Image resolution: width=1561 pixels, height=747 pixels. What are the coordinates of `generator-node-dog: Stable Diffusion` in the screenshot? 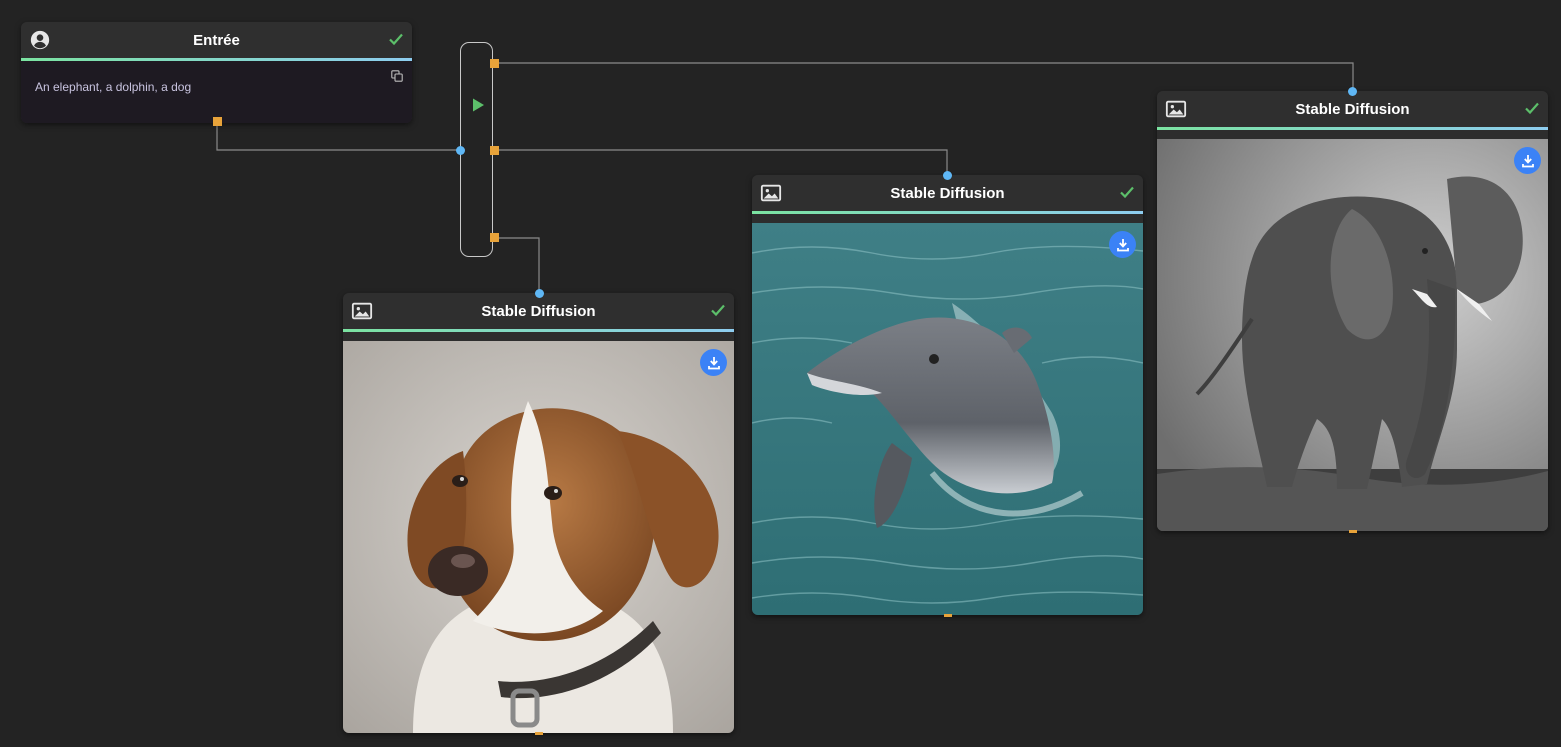 It's located at (538, 513).